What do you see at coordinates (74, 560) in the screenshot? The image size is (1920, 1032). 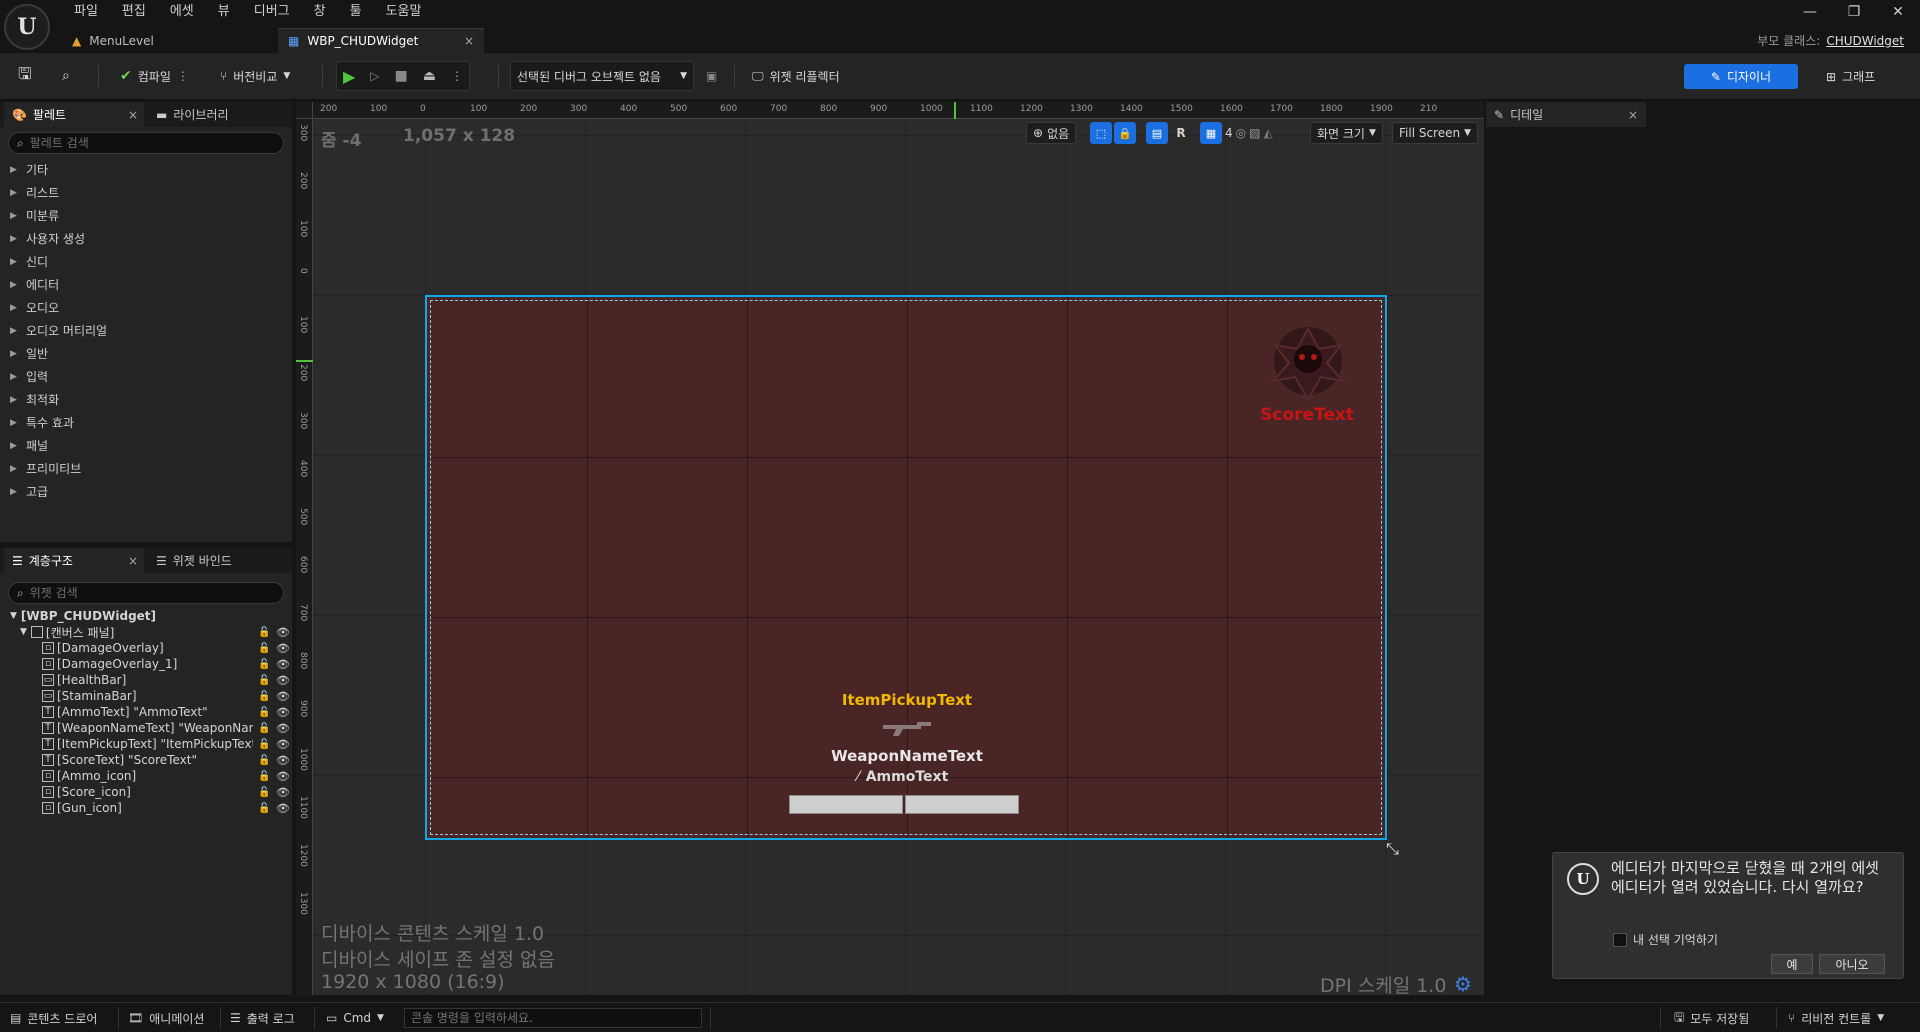 I see `tab-hierarchy: ☰ 계층구조 ×` at bounding box center [74, 560].